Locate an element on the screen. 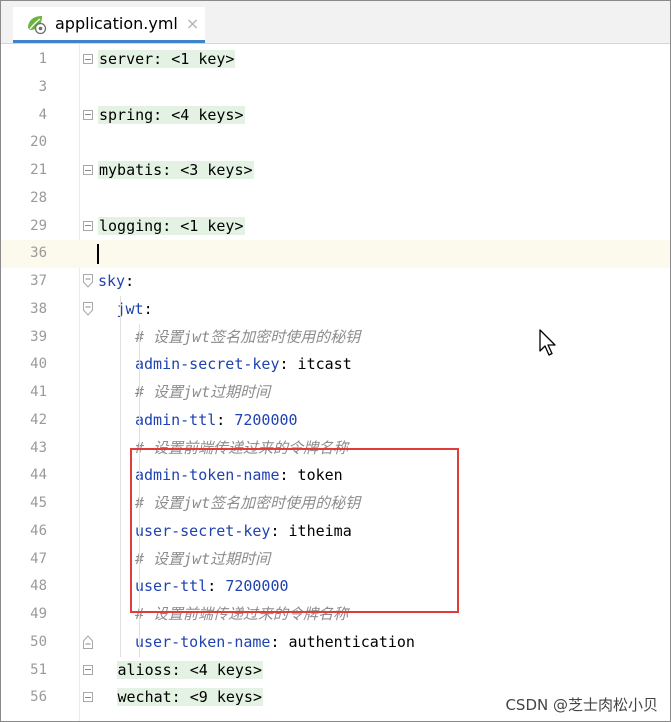 Image resolution: width=671 pixels, height=722 pixels. line-number: 49 is located at coordinates (38, 614).